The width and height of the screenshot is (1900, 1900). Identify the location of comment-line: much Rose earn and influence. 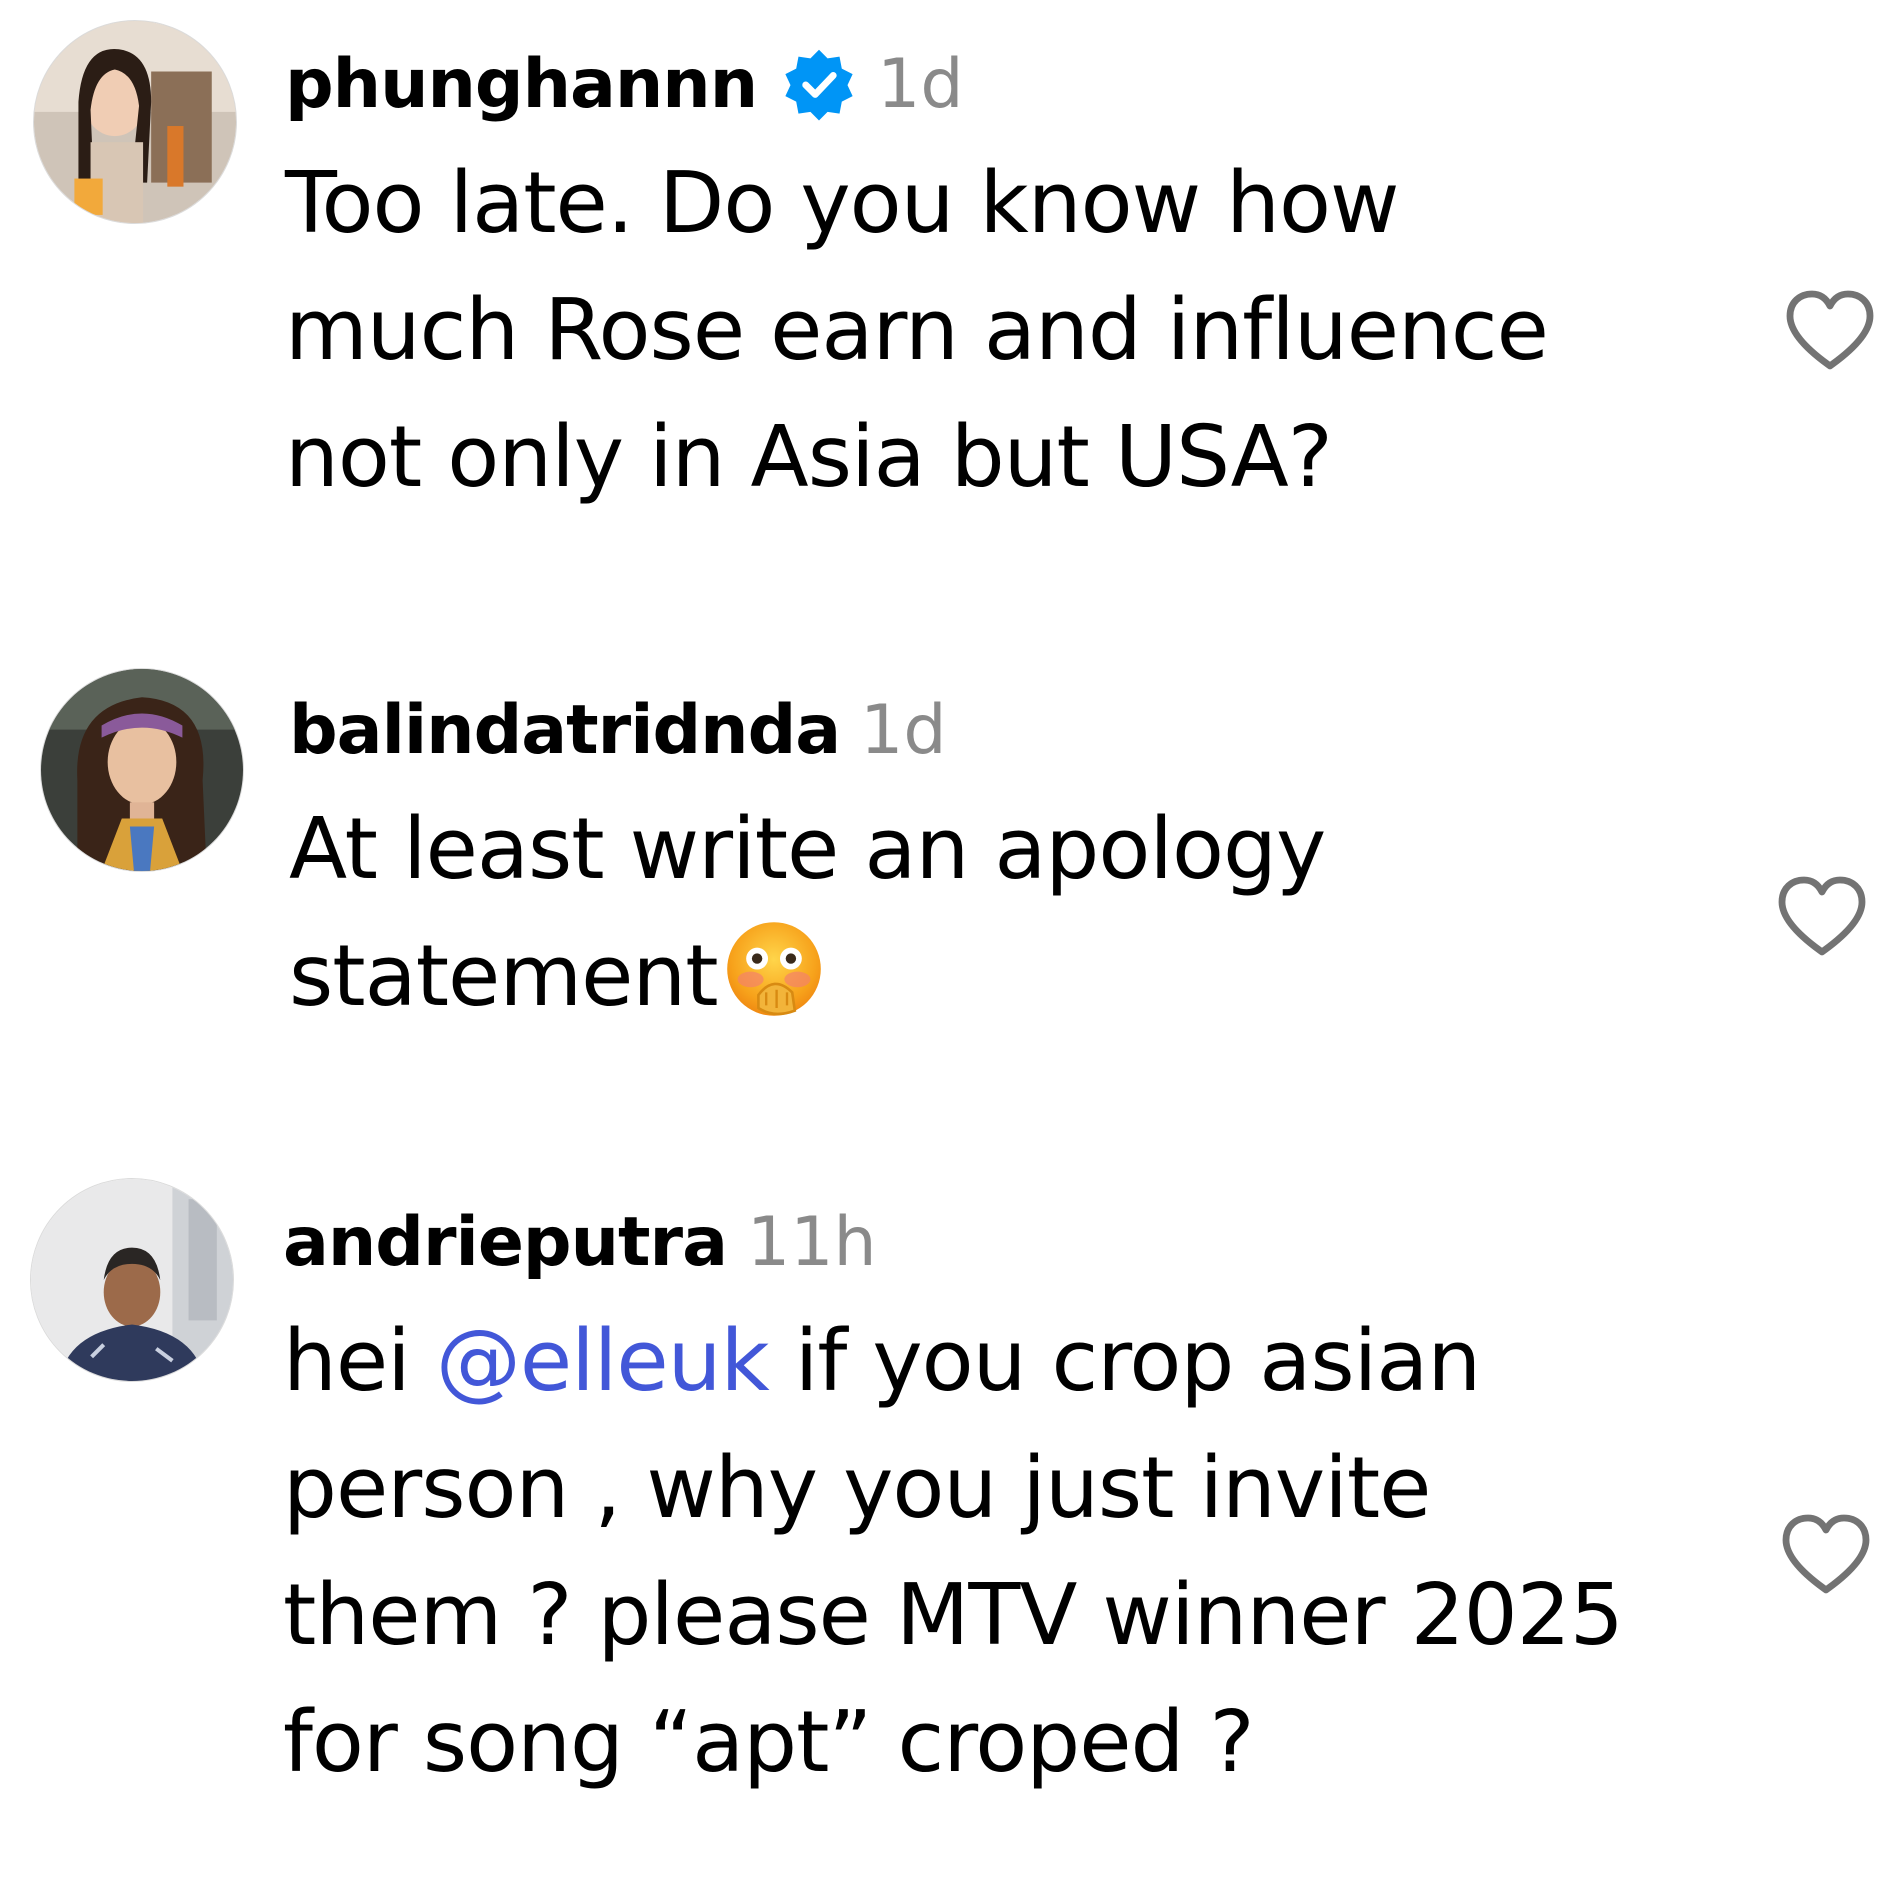
(917, 330).